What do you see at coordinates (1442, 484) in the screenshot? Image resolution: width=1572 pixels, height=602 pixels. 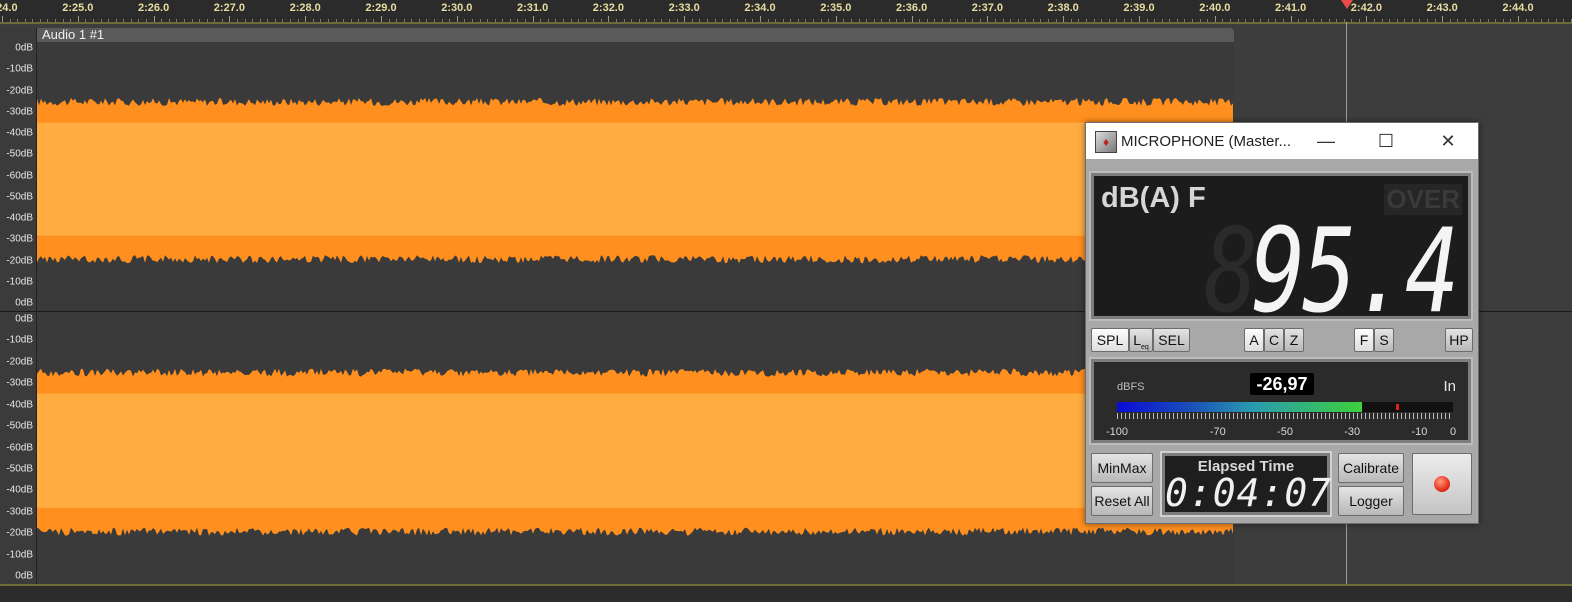 I see `record-button` at bounding box center [1442, 484].